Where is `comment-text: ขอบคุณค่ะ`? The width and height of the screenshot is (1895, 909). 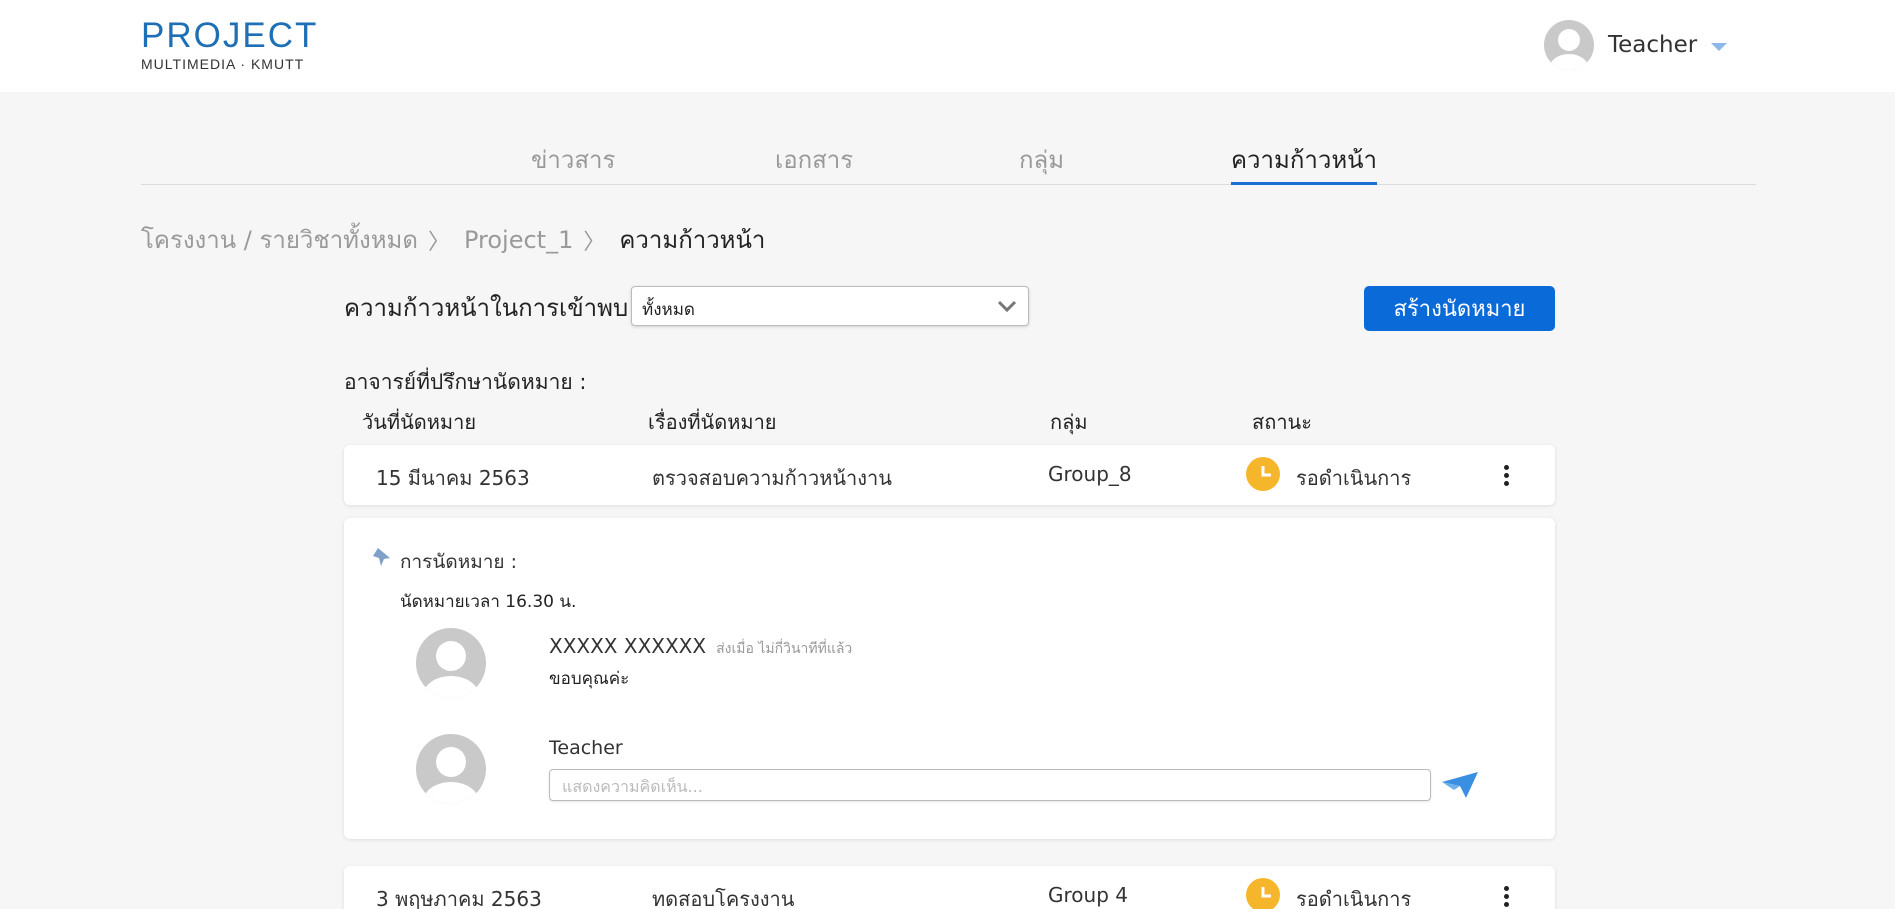
comment-text: ขอบคุณค่ะ is located at coordinates (589, 679).